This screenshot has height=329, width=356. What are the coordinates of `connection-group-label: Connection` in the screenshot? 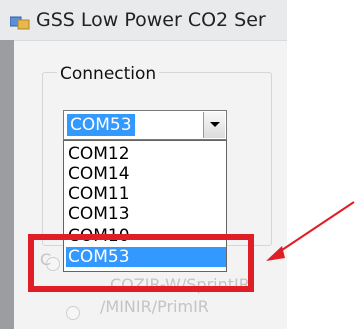 It's located at (108, 74).